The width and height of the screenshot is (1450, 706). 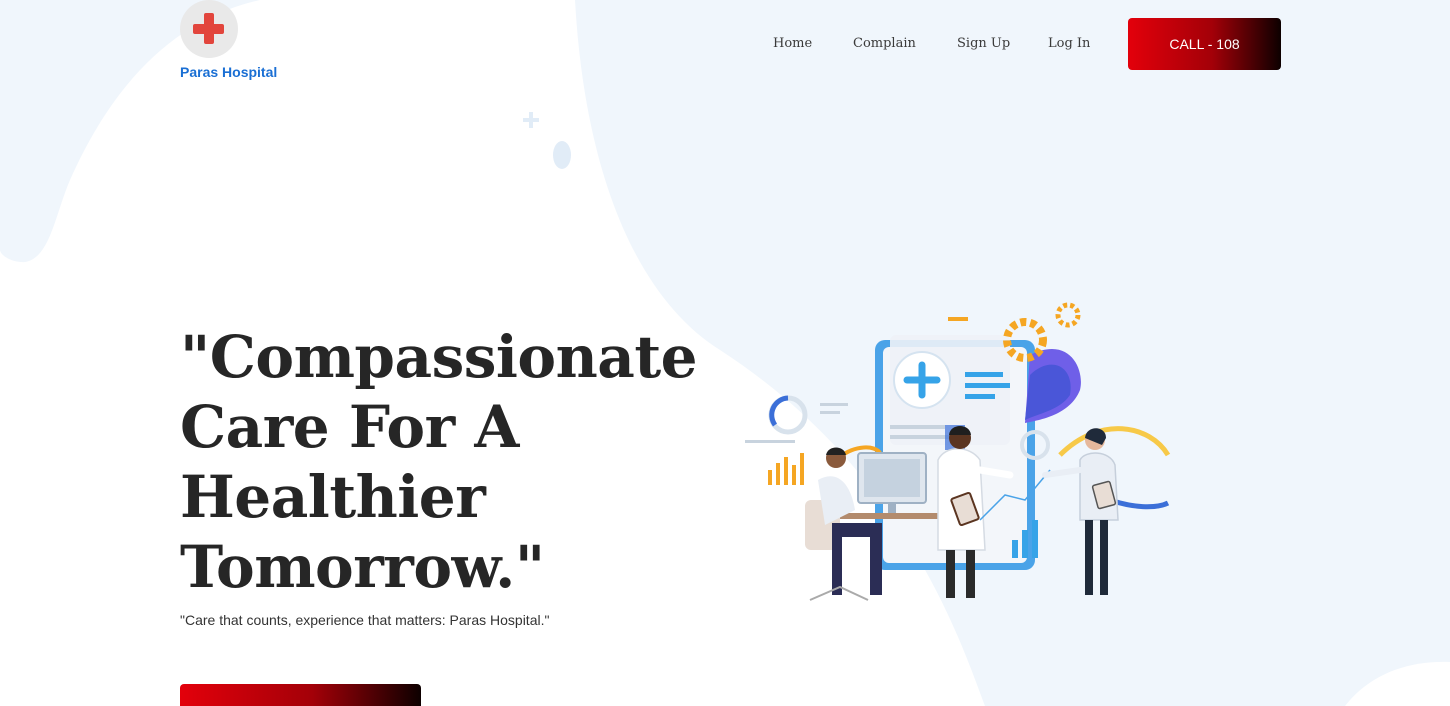 I want to click on call-emergency-button: CALL - 108, so click(x=1204, y=44).